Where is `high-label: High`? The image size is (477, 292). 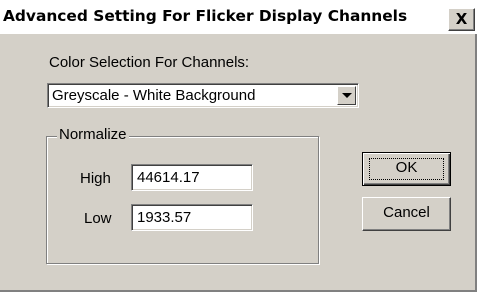
high-label: High is located at coordinates (95, 178).